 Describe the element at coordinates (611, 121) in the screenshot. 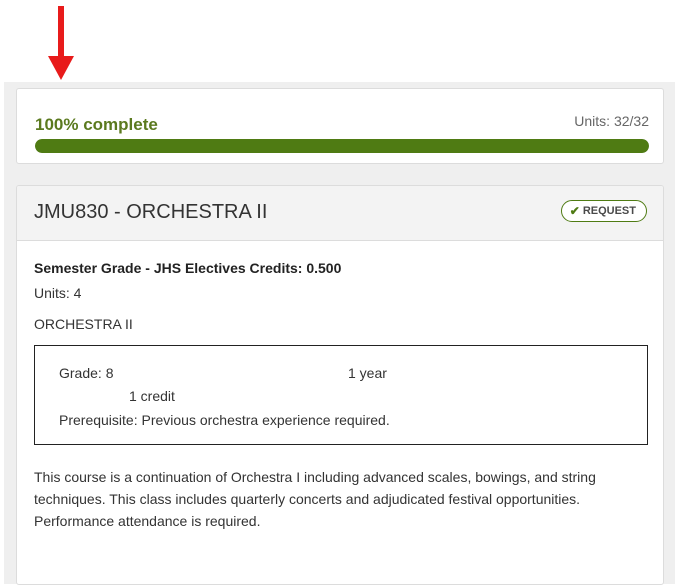

I see `units-total: Units: 32/32` at that location.